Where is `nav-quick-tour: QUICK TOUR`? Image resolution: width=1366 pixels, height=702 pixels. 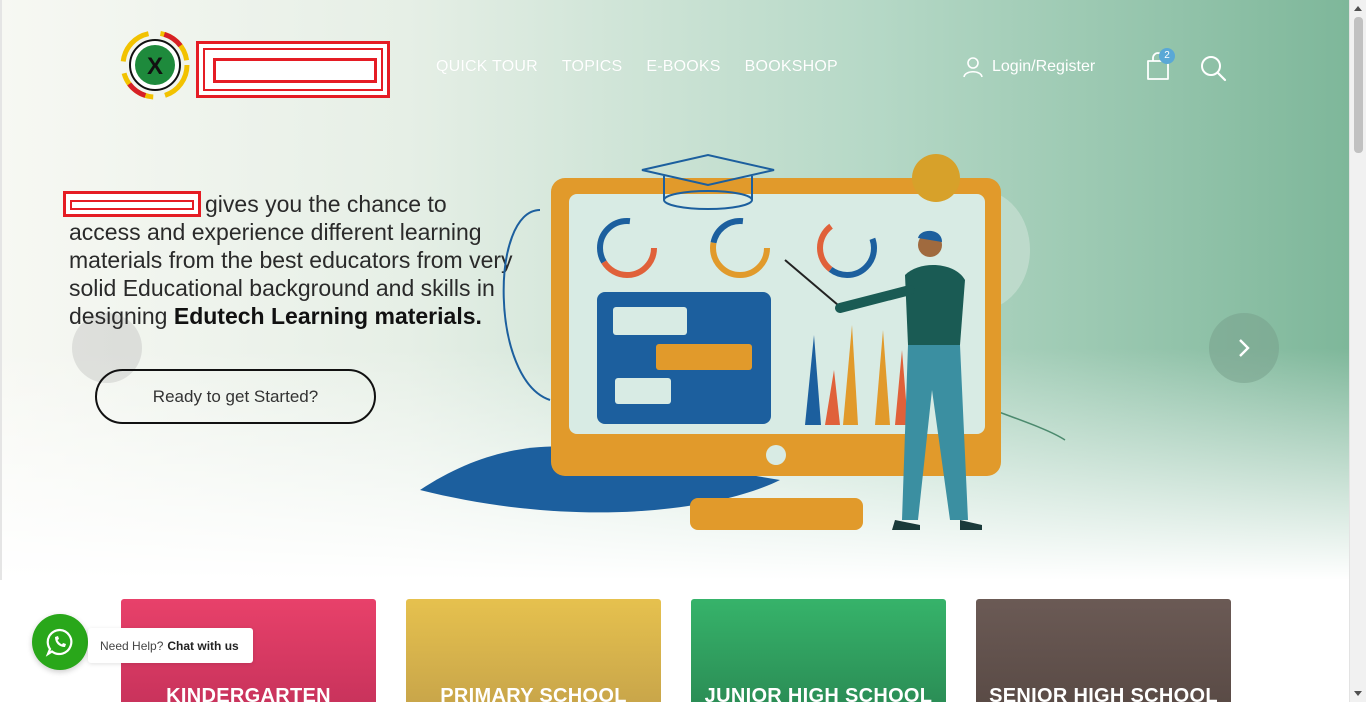 nav-quick-tour: QUICK TOUR is located at coordinates (487, 67).